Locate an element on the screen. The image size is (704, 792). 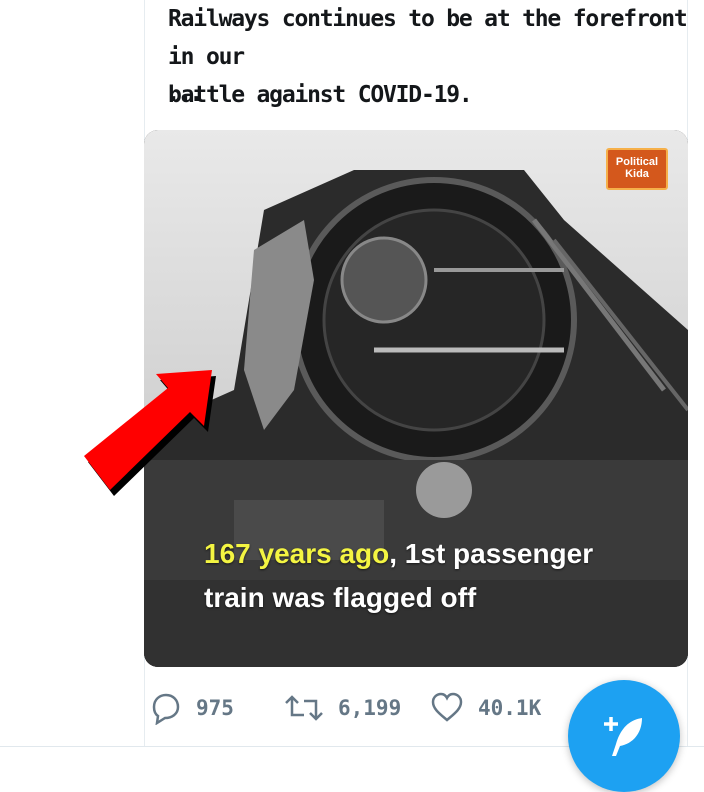
red-arrow-annotation is located at coordinates (150, 433).